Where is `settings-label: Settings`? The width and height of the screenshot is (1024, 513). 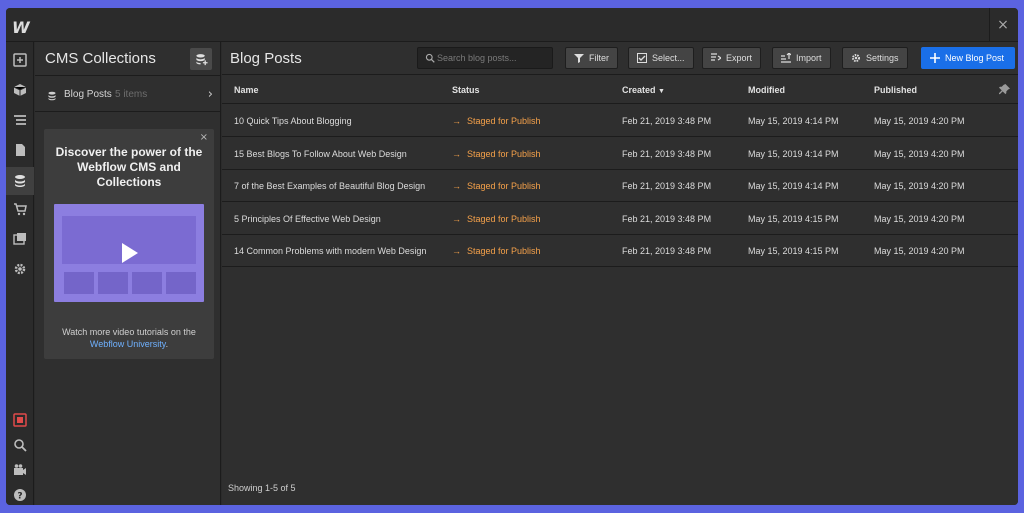
settings-label: Settings is located at coordinates (882, 58).